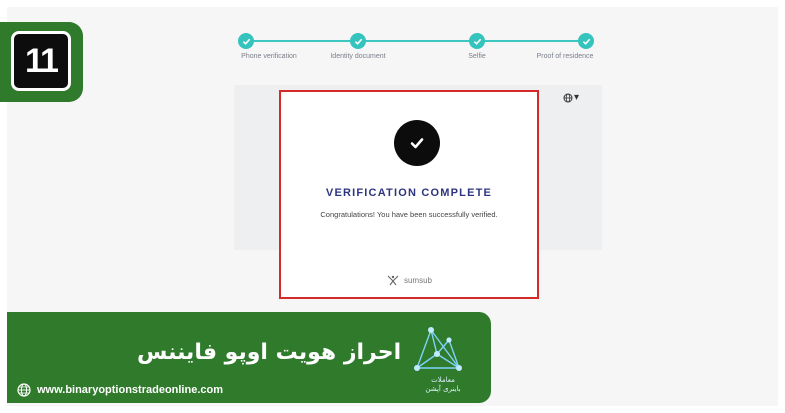 This screenshot has height=413, width=785. I want to click on logo-caption-line2: باینری آپشن, so click(443, 389).